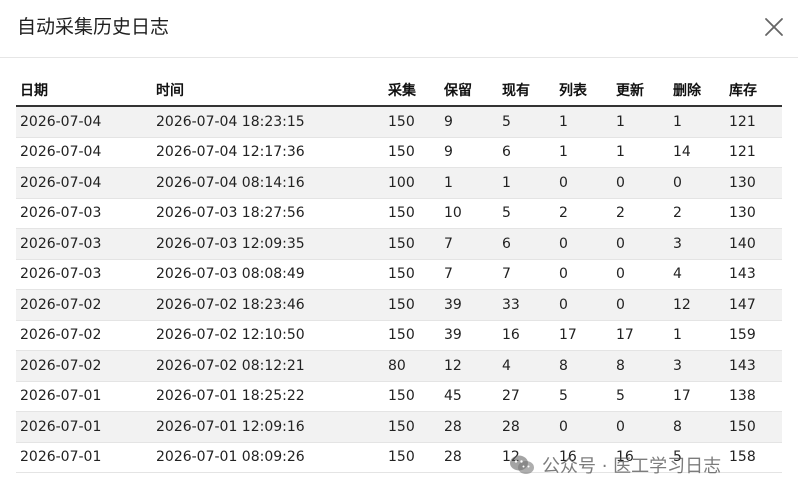 The width and height of the screenshot is (798, 497). Describe the element at coordinates (526, 457) in the screenshot. I see `cell-existing: 12` at that location.